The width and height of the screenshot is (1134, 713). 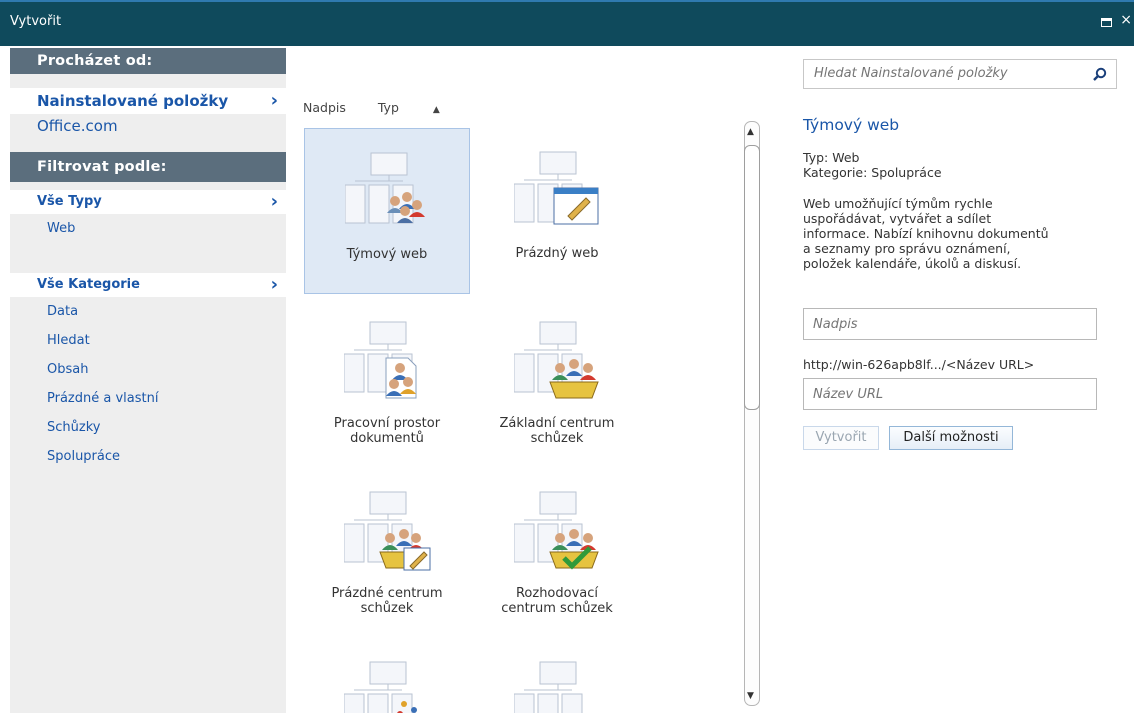 What do you see at coordinates (133, 101) in the screenshot?
I see `source-installed-label: Nainstalované položky` at bounding box center [133, 101].